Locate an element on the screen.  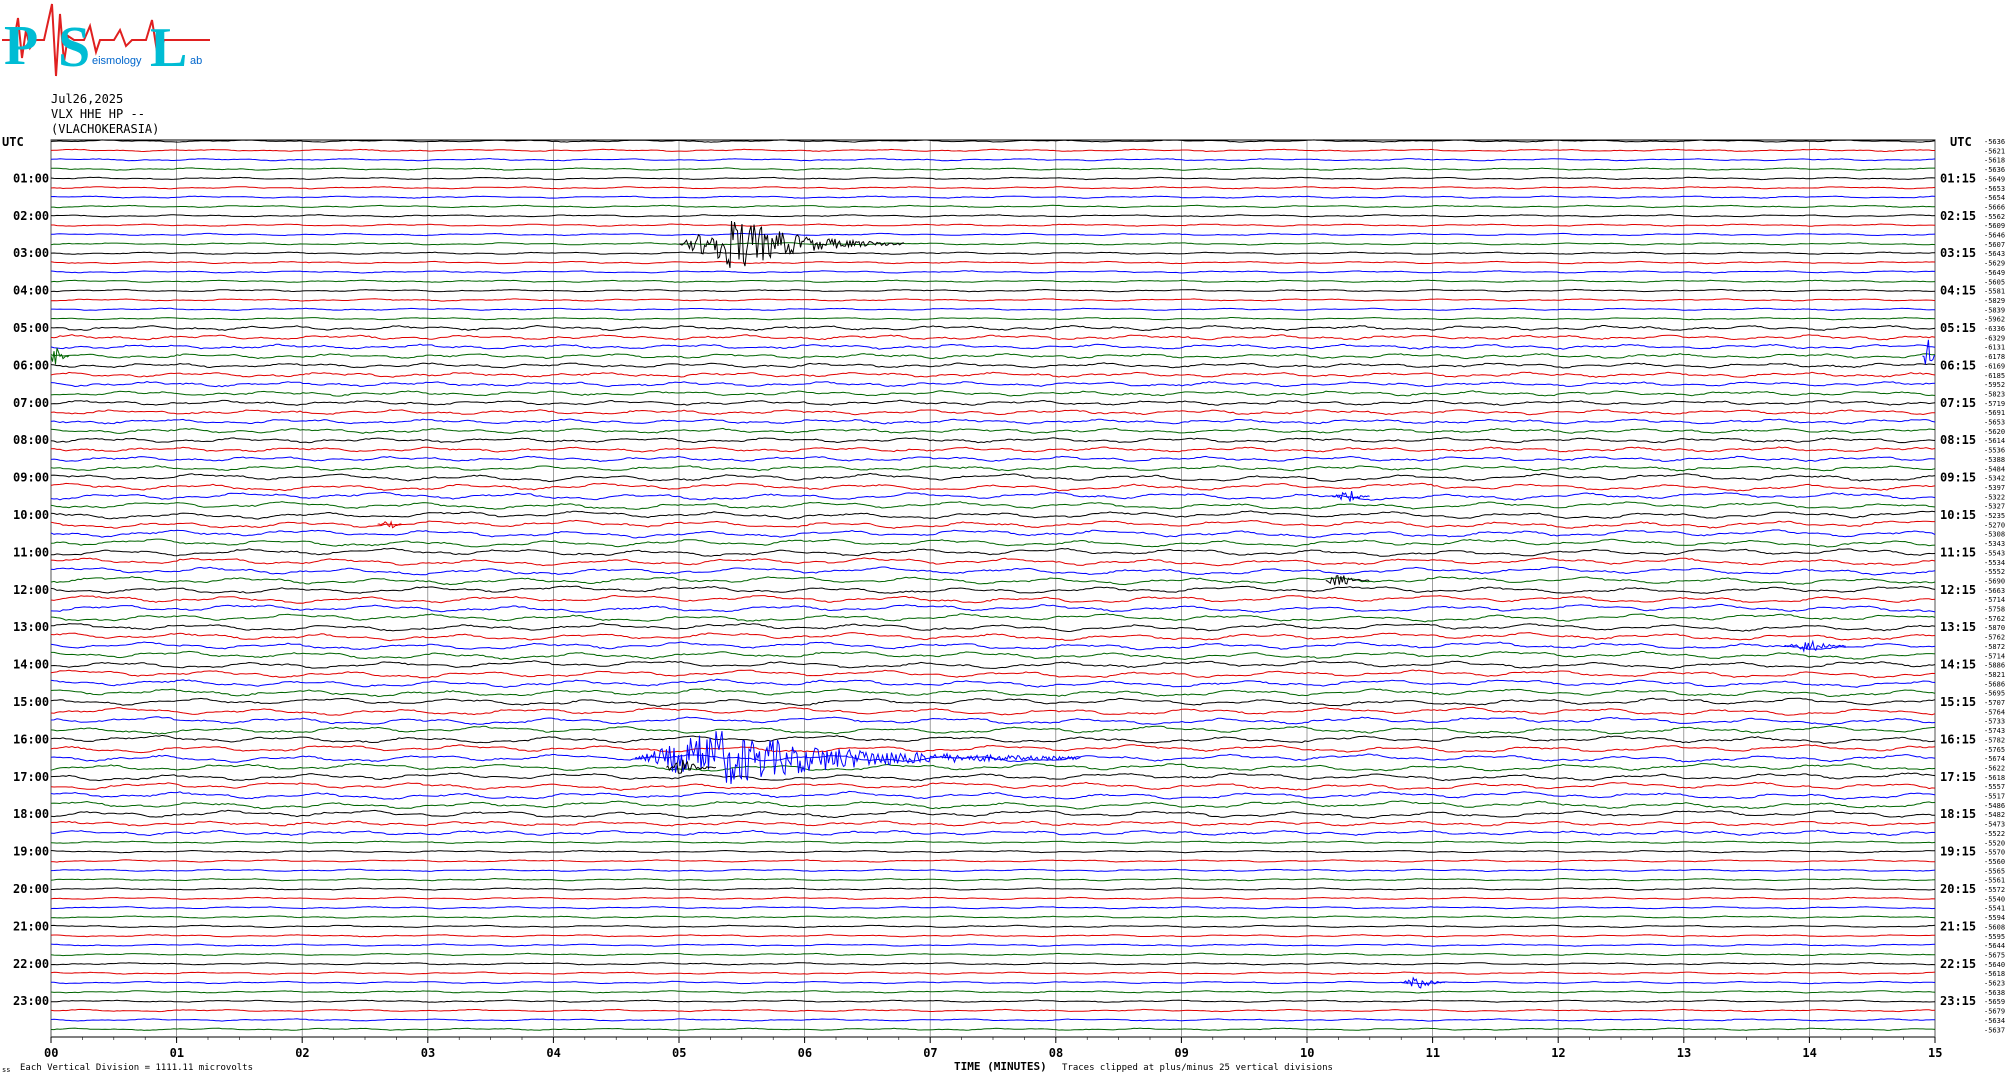
x-axis-title: TIME (MINUTES) is located at coordinates (1000, 1066).